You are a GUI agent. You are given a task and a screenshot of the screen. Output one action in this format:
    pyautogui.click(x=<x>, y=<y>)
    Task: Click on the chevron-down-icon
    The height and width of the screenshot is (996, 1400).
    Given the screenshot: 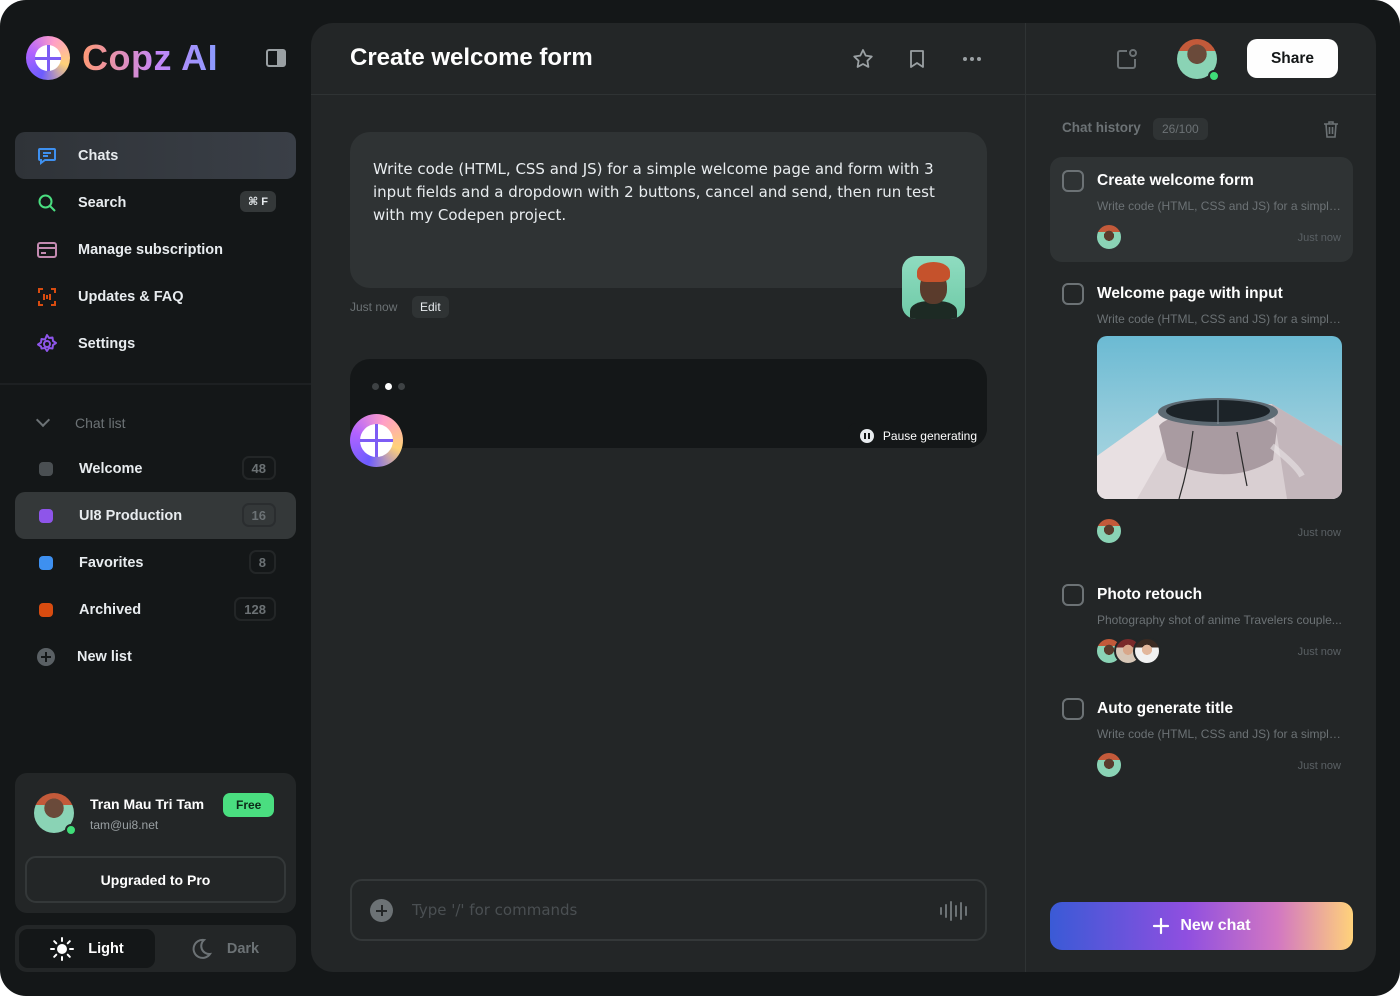 What is the action you would take?
    pyautogui.click(x=43, y=420)
    